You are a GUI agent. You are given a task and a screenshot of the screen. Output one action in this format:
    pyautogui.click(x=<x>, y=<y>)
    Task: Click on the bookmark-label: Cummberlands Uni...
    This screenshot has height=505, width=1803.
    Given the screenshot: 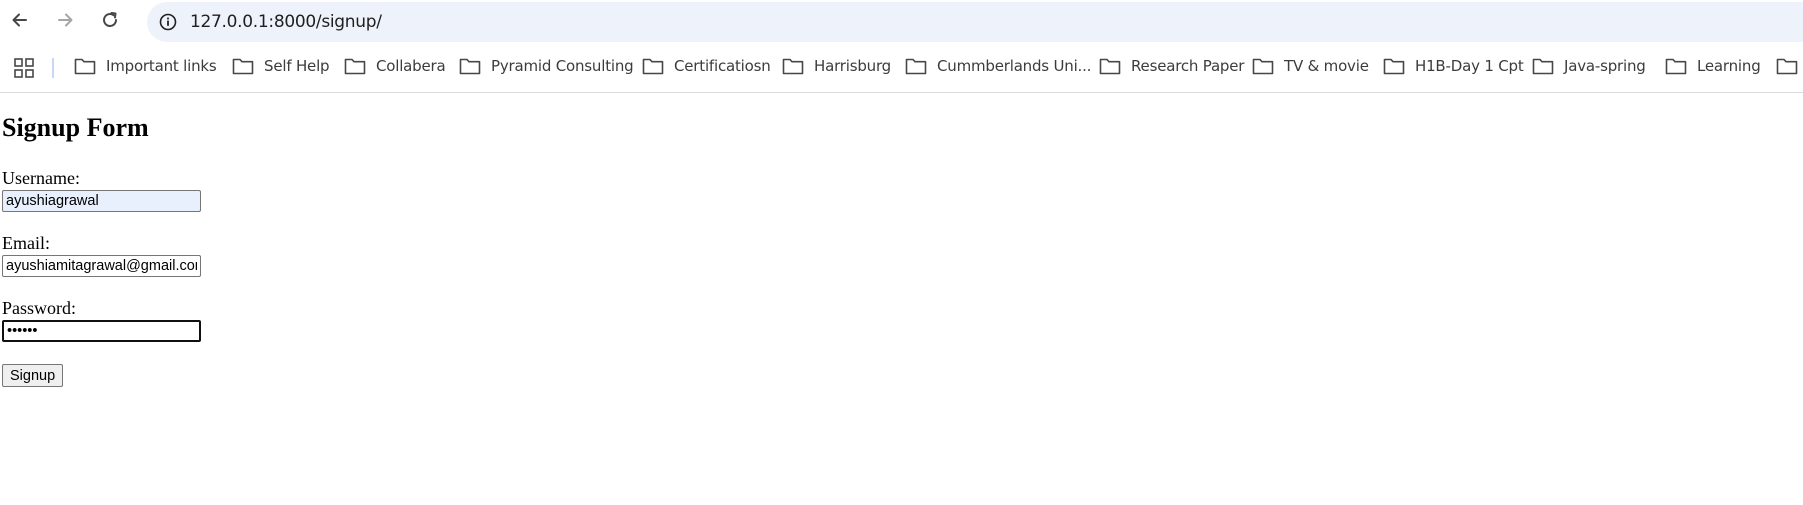 What is the action you would take?
    pyautogui.click(x=1014, y=66)
    